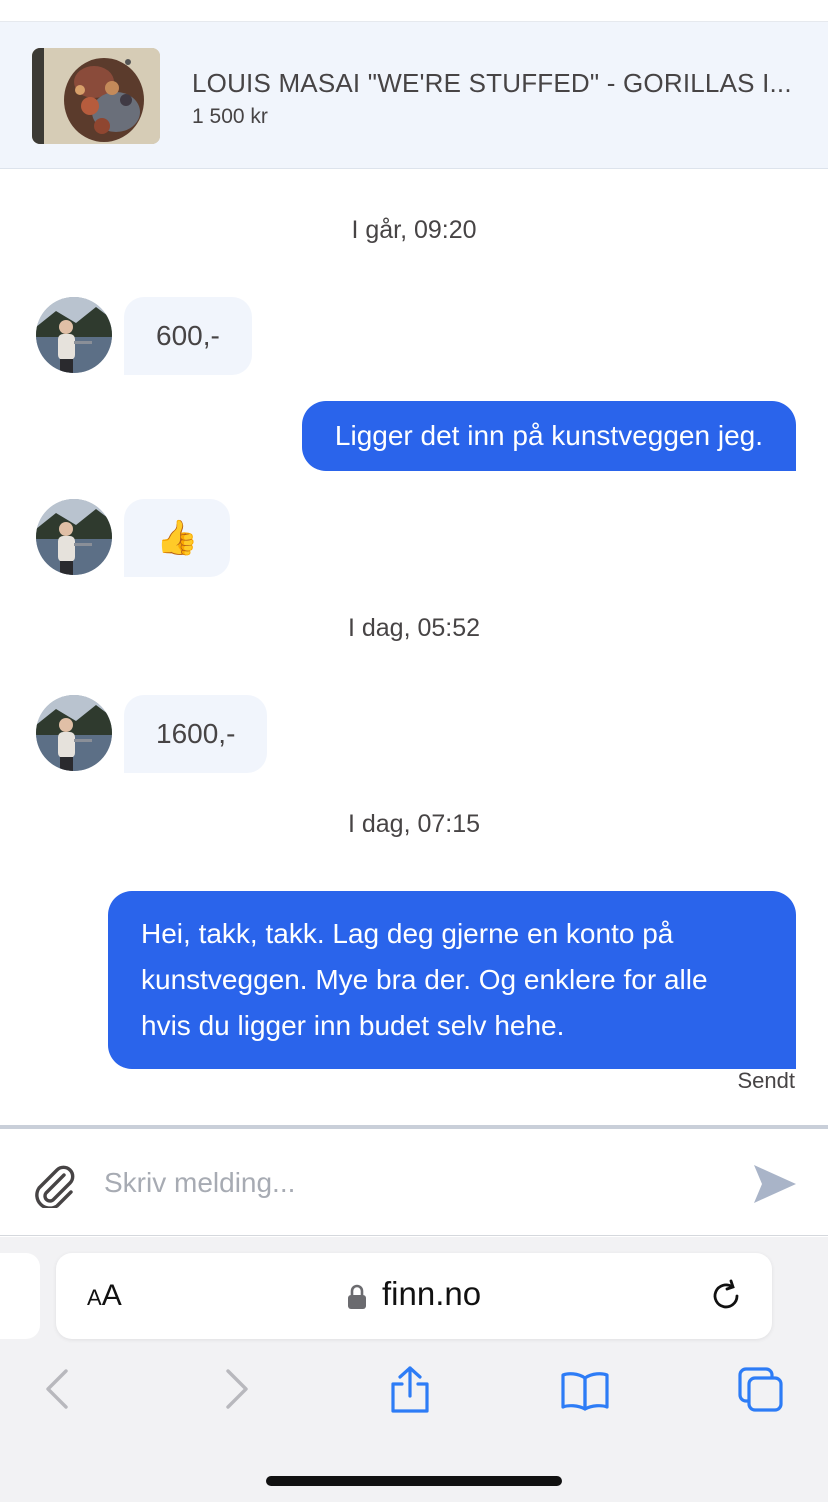  I want to click on top-strip, so click(414, 11).